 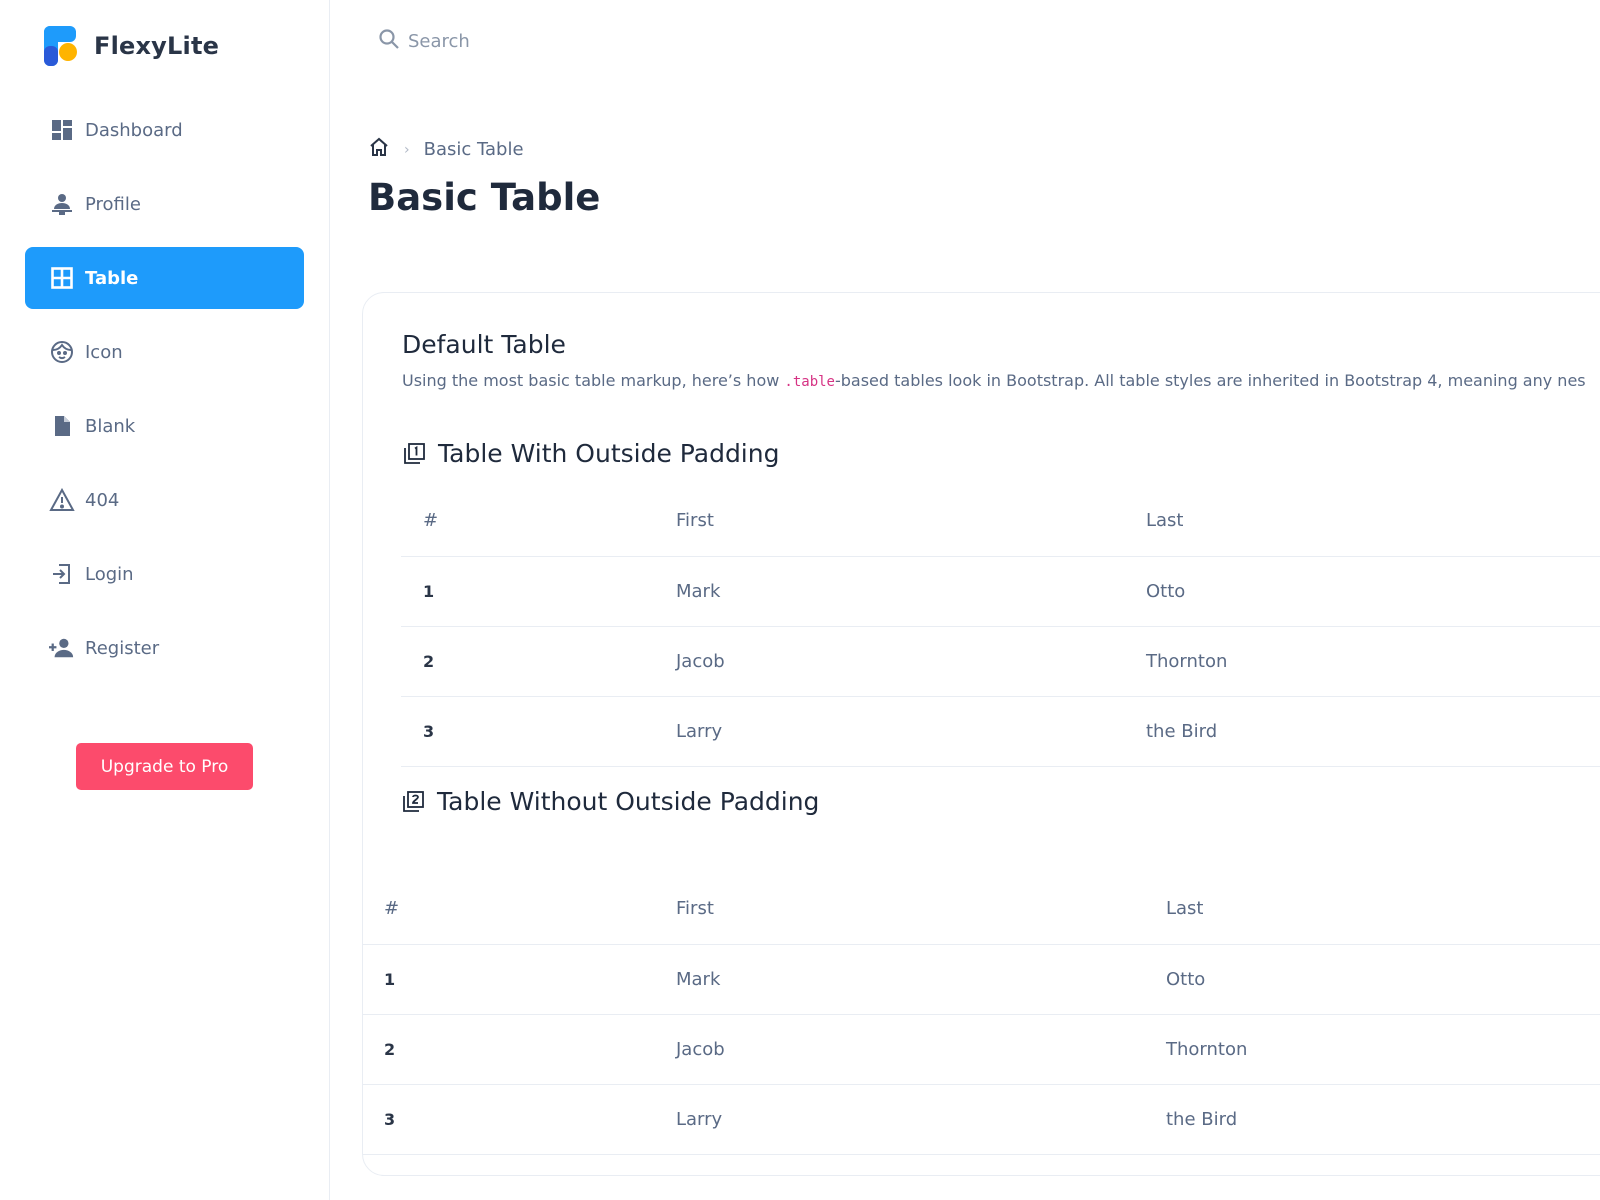 What do you see at coordinates (164, 204) in the screenshot?
I see `sidebar-item-profile: Profile` at bounding box center [164, 204].